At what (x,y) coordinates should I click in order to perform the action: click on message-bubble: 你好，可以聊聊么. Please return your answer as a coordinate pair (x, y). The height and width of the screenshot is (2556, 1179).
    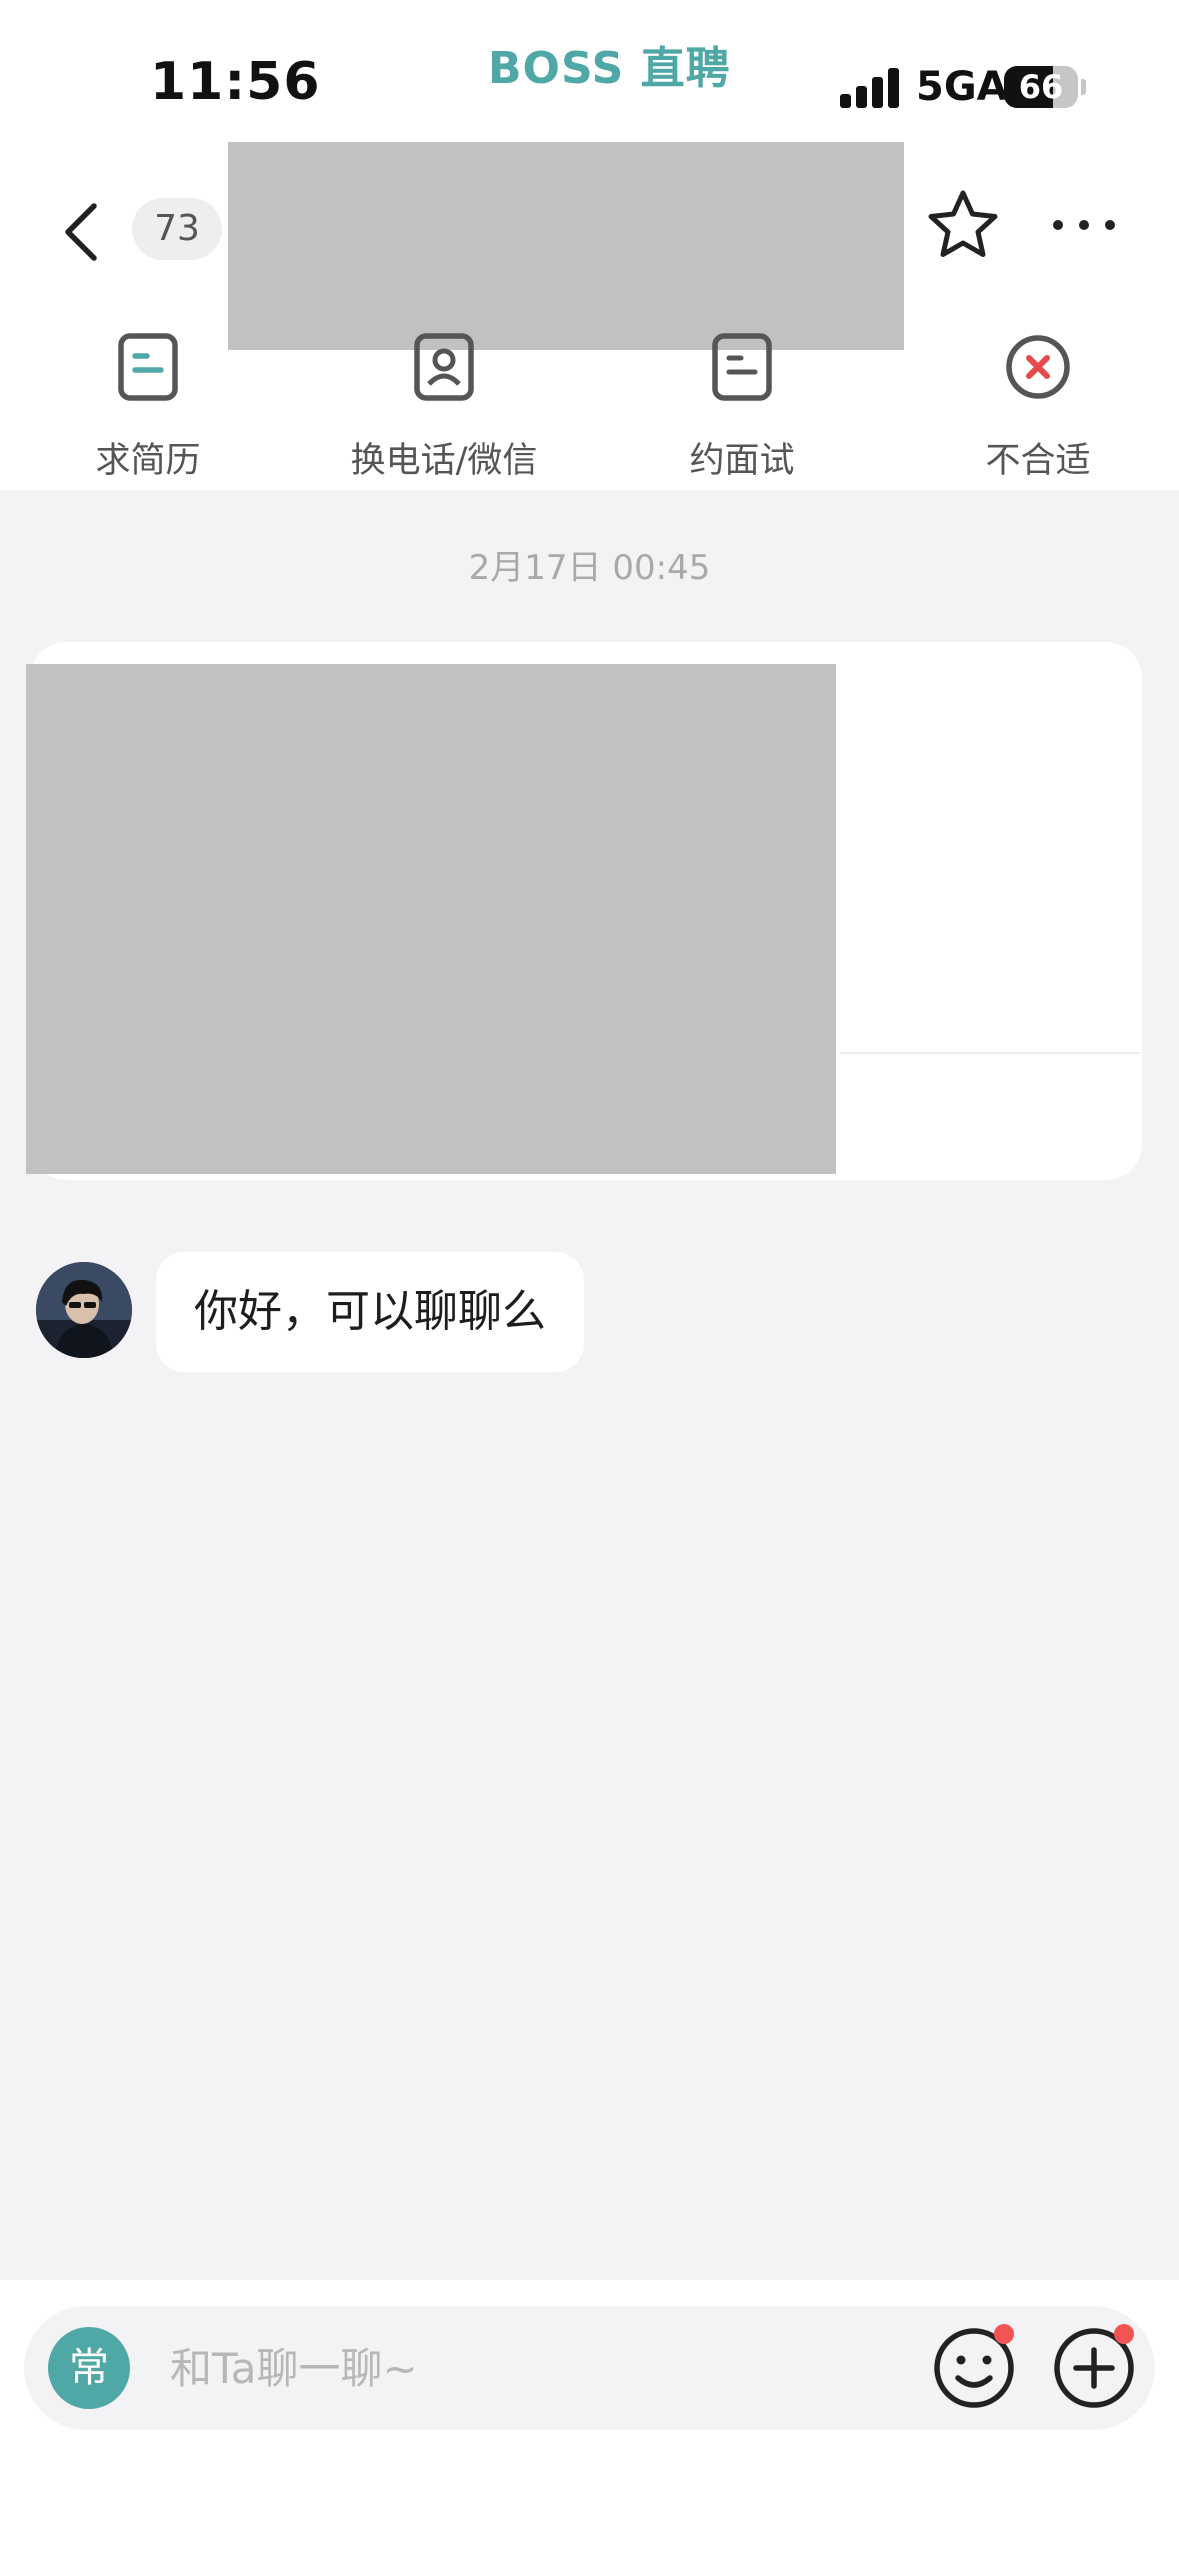
    Looking at the image, I should click on (370, 1312).